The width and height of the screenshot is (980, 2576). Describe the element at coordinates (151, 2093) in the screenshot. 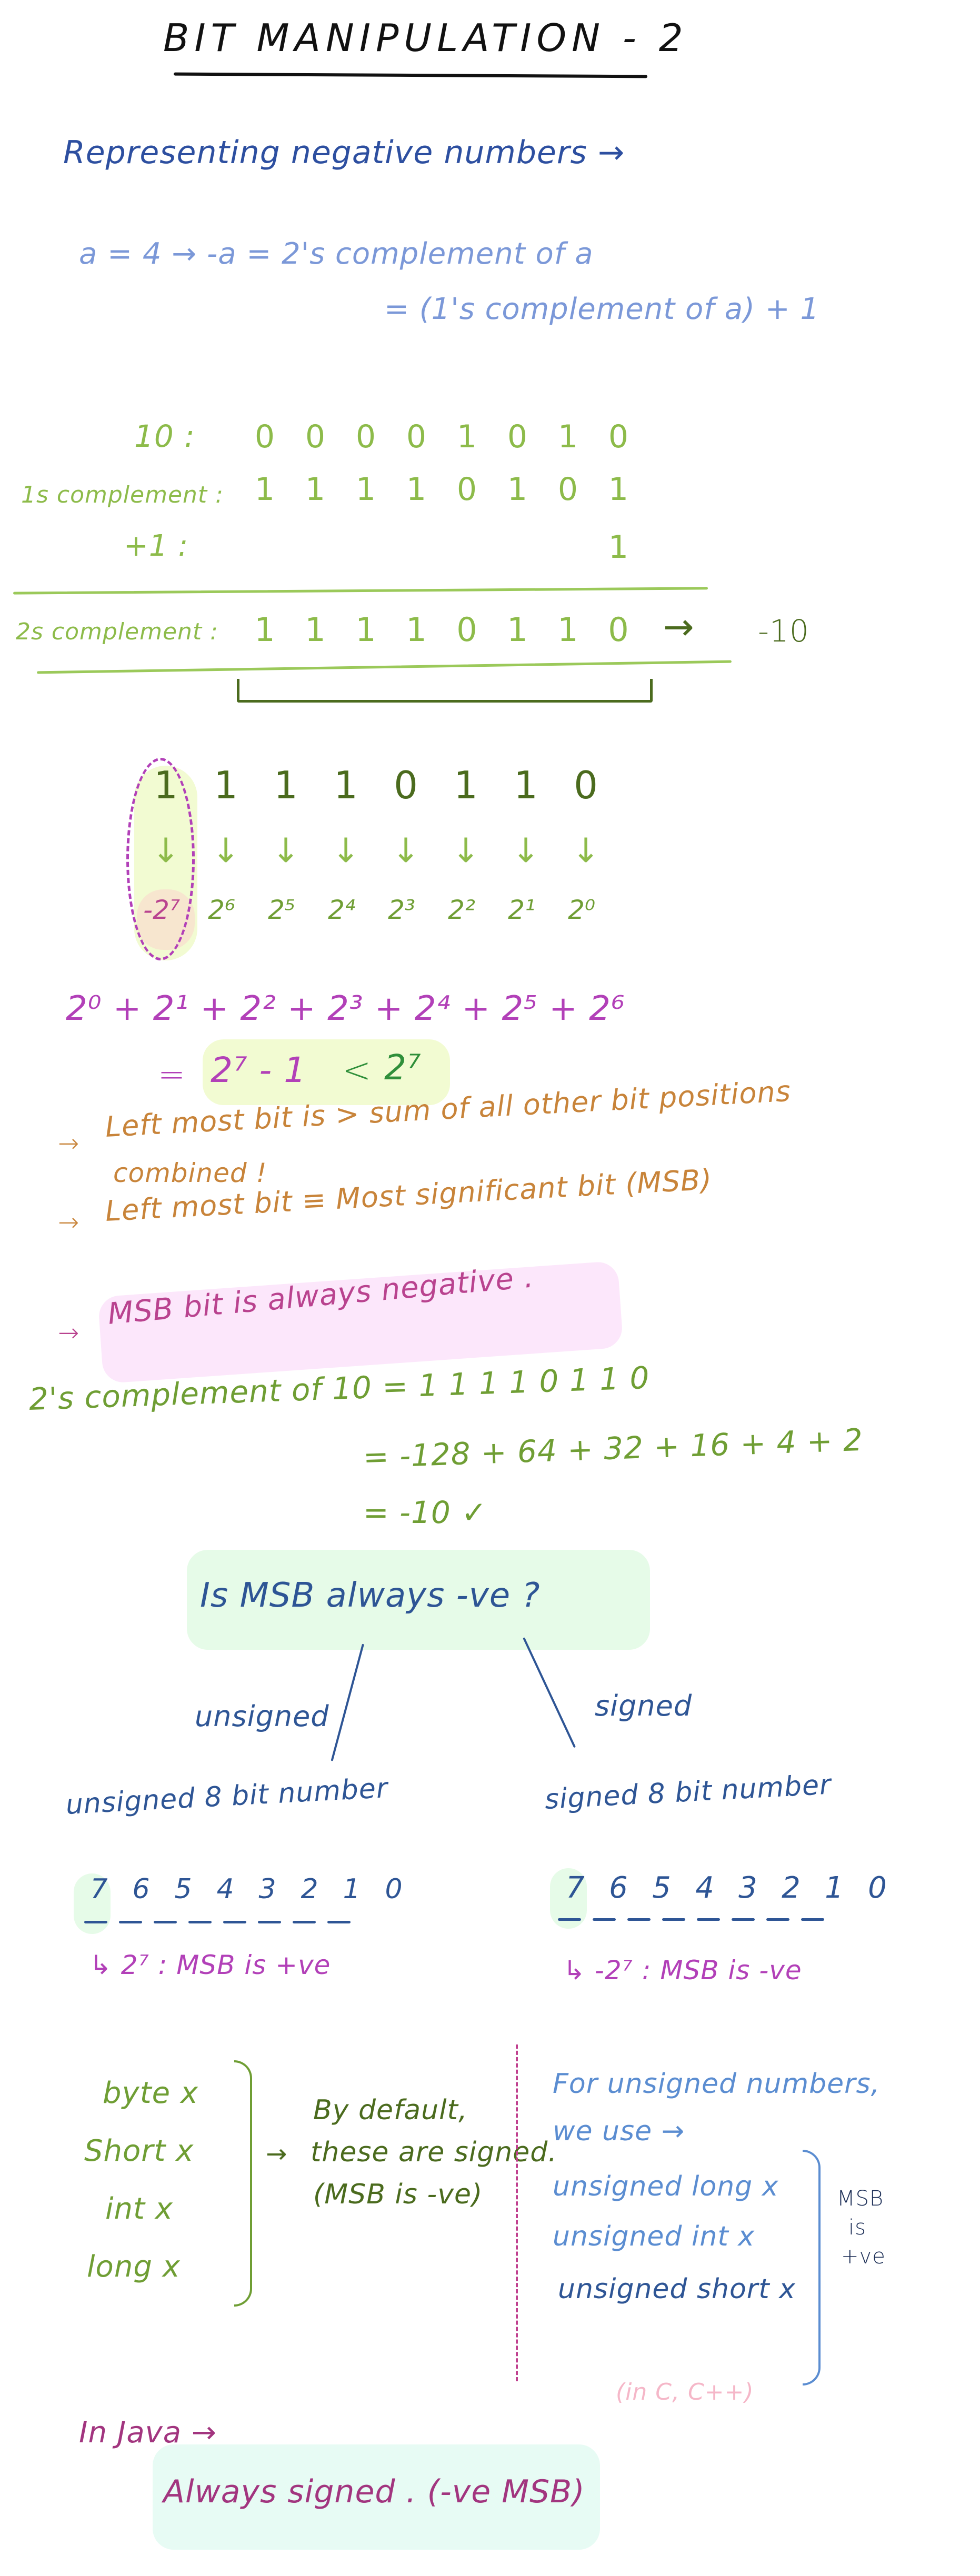

I see `type-byte: byte x` at that location.